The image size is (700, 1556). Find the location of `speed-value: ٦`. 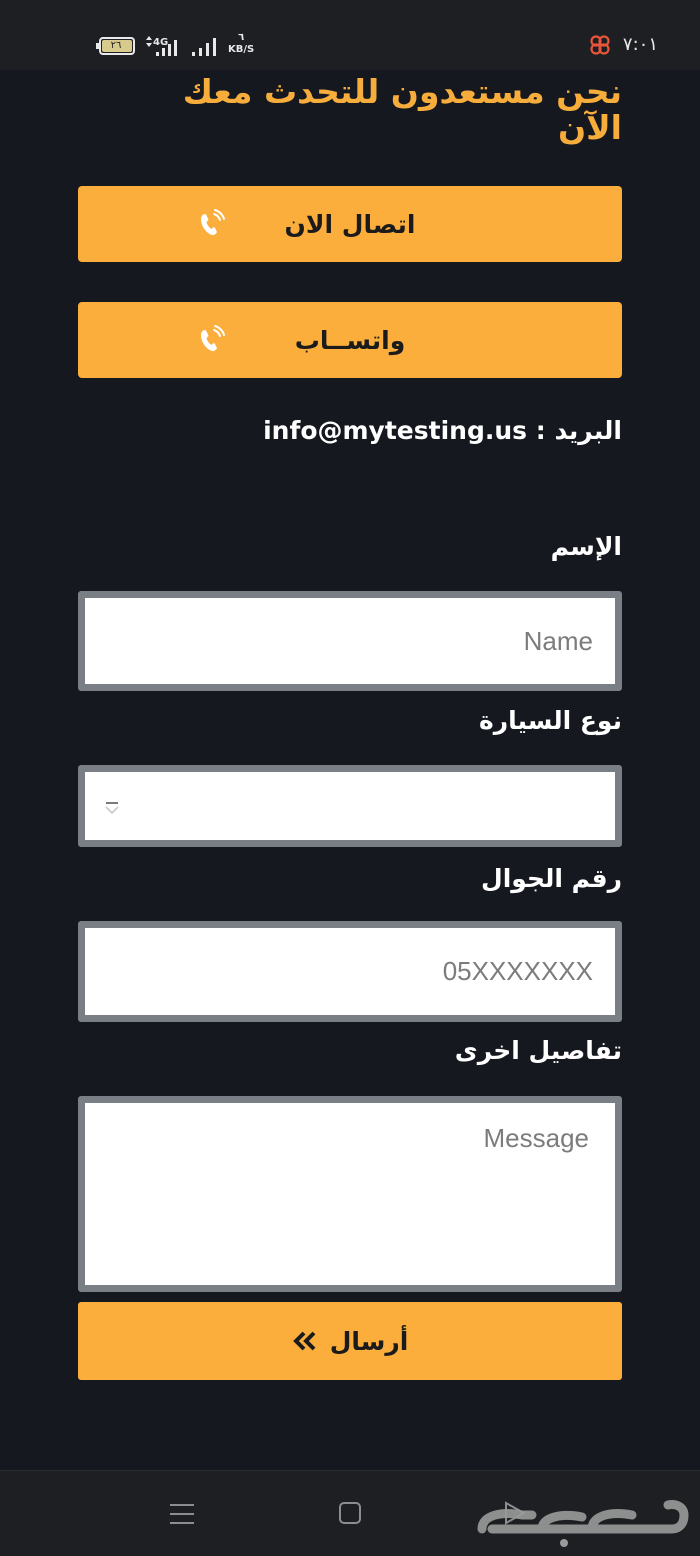

speed-value: ٦ is located at coordinates (241, 37).